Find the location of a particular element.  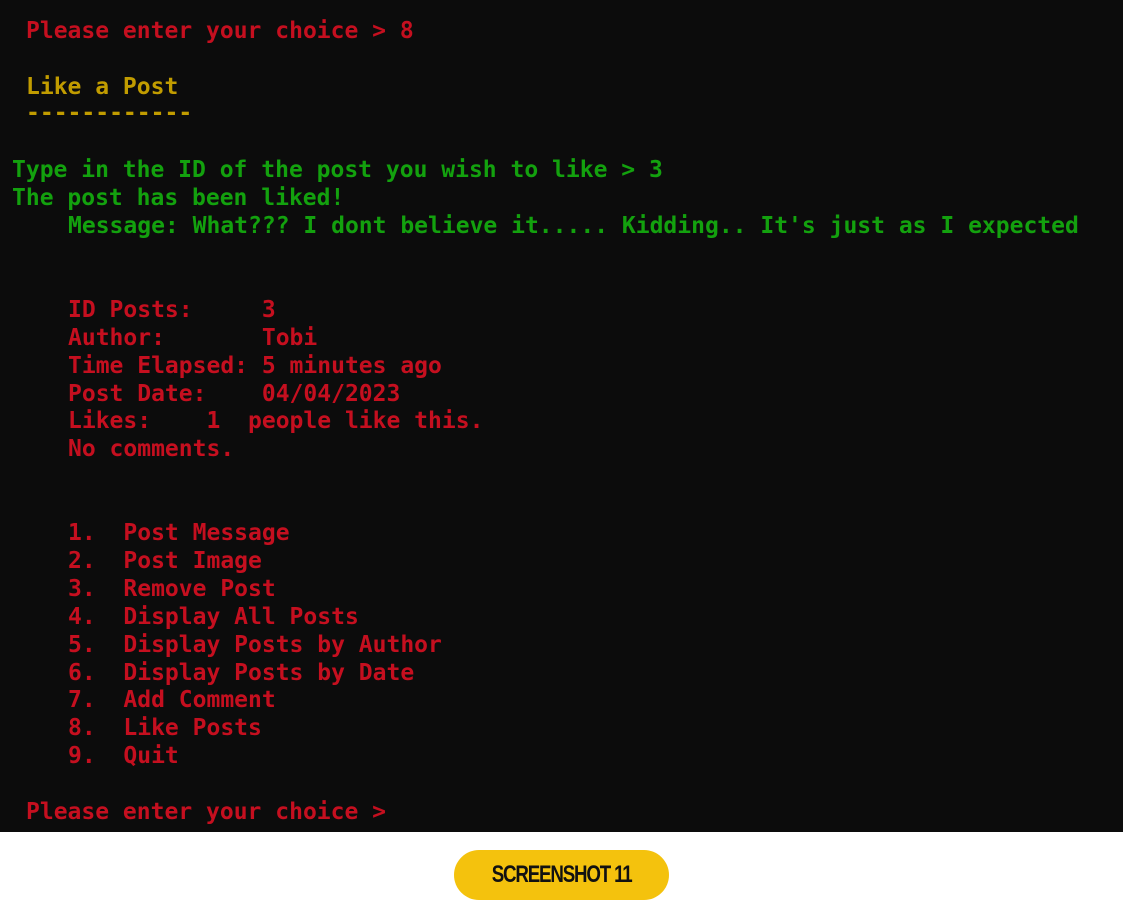

screenshot-badge: SCREENSHOT 11 is located at coordinates (561, 875).